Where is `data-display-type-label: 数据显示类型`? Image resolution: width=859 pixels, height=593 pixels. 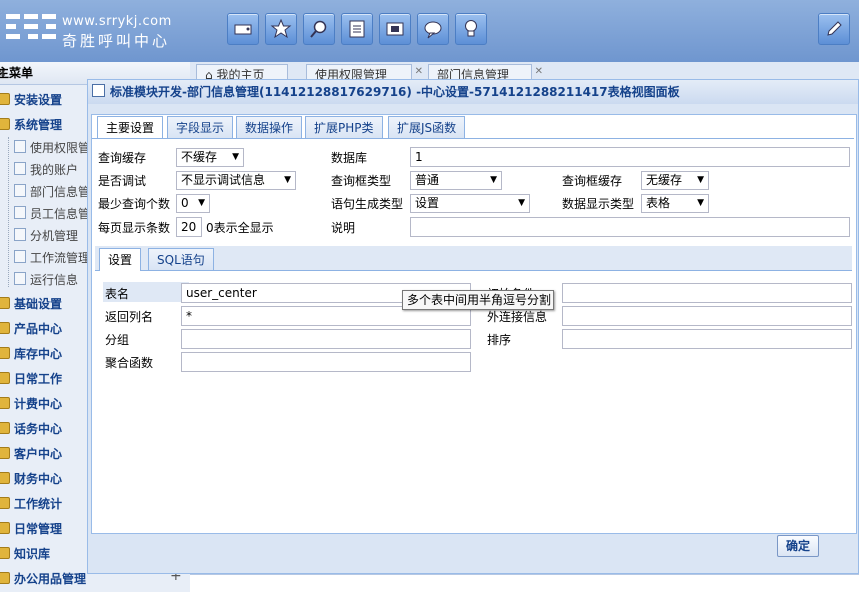 data-display-type-label: 数据显示类型 is located at coordinates (598, 204).